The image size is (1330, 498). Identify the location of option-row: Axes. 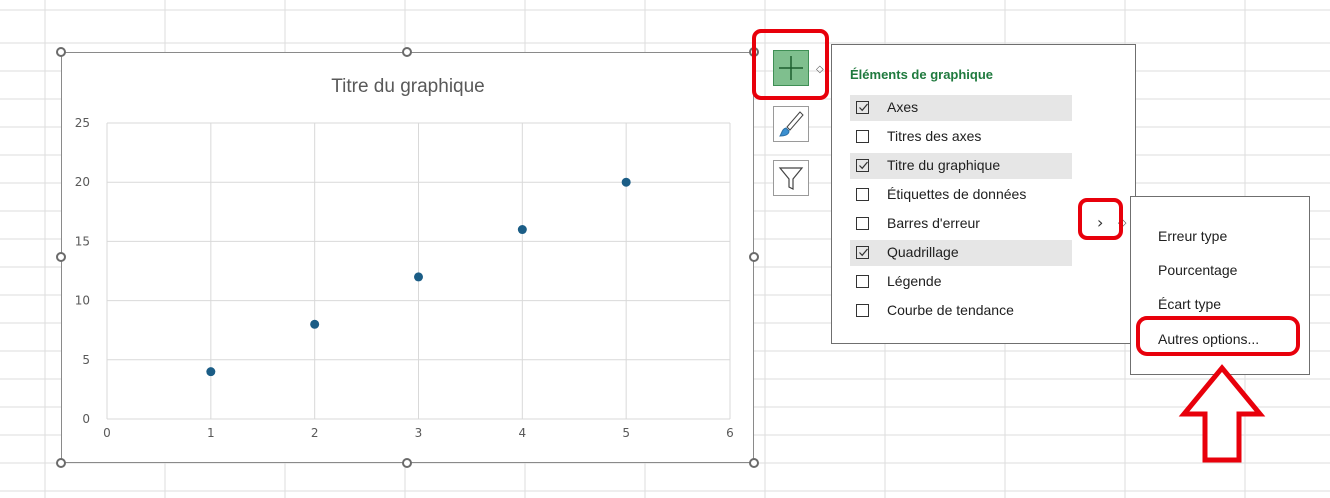
(961, 108).